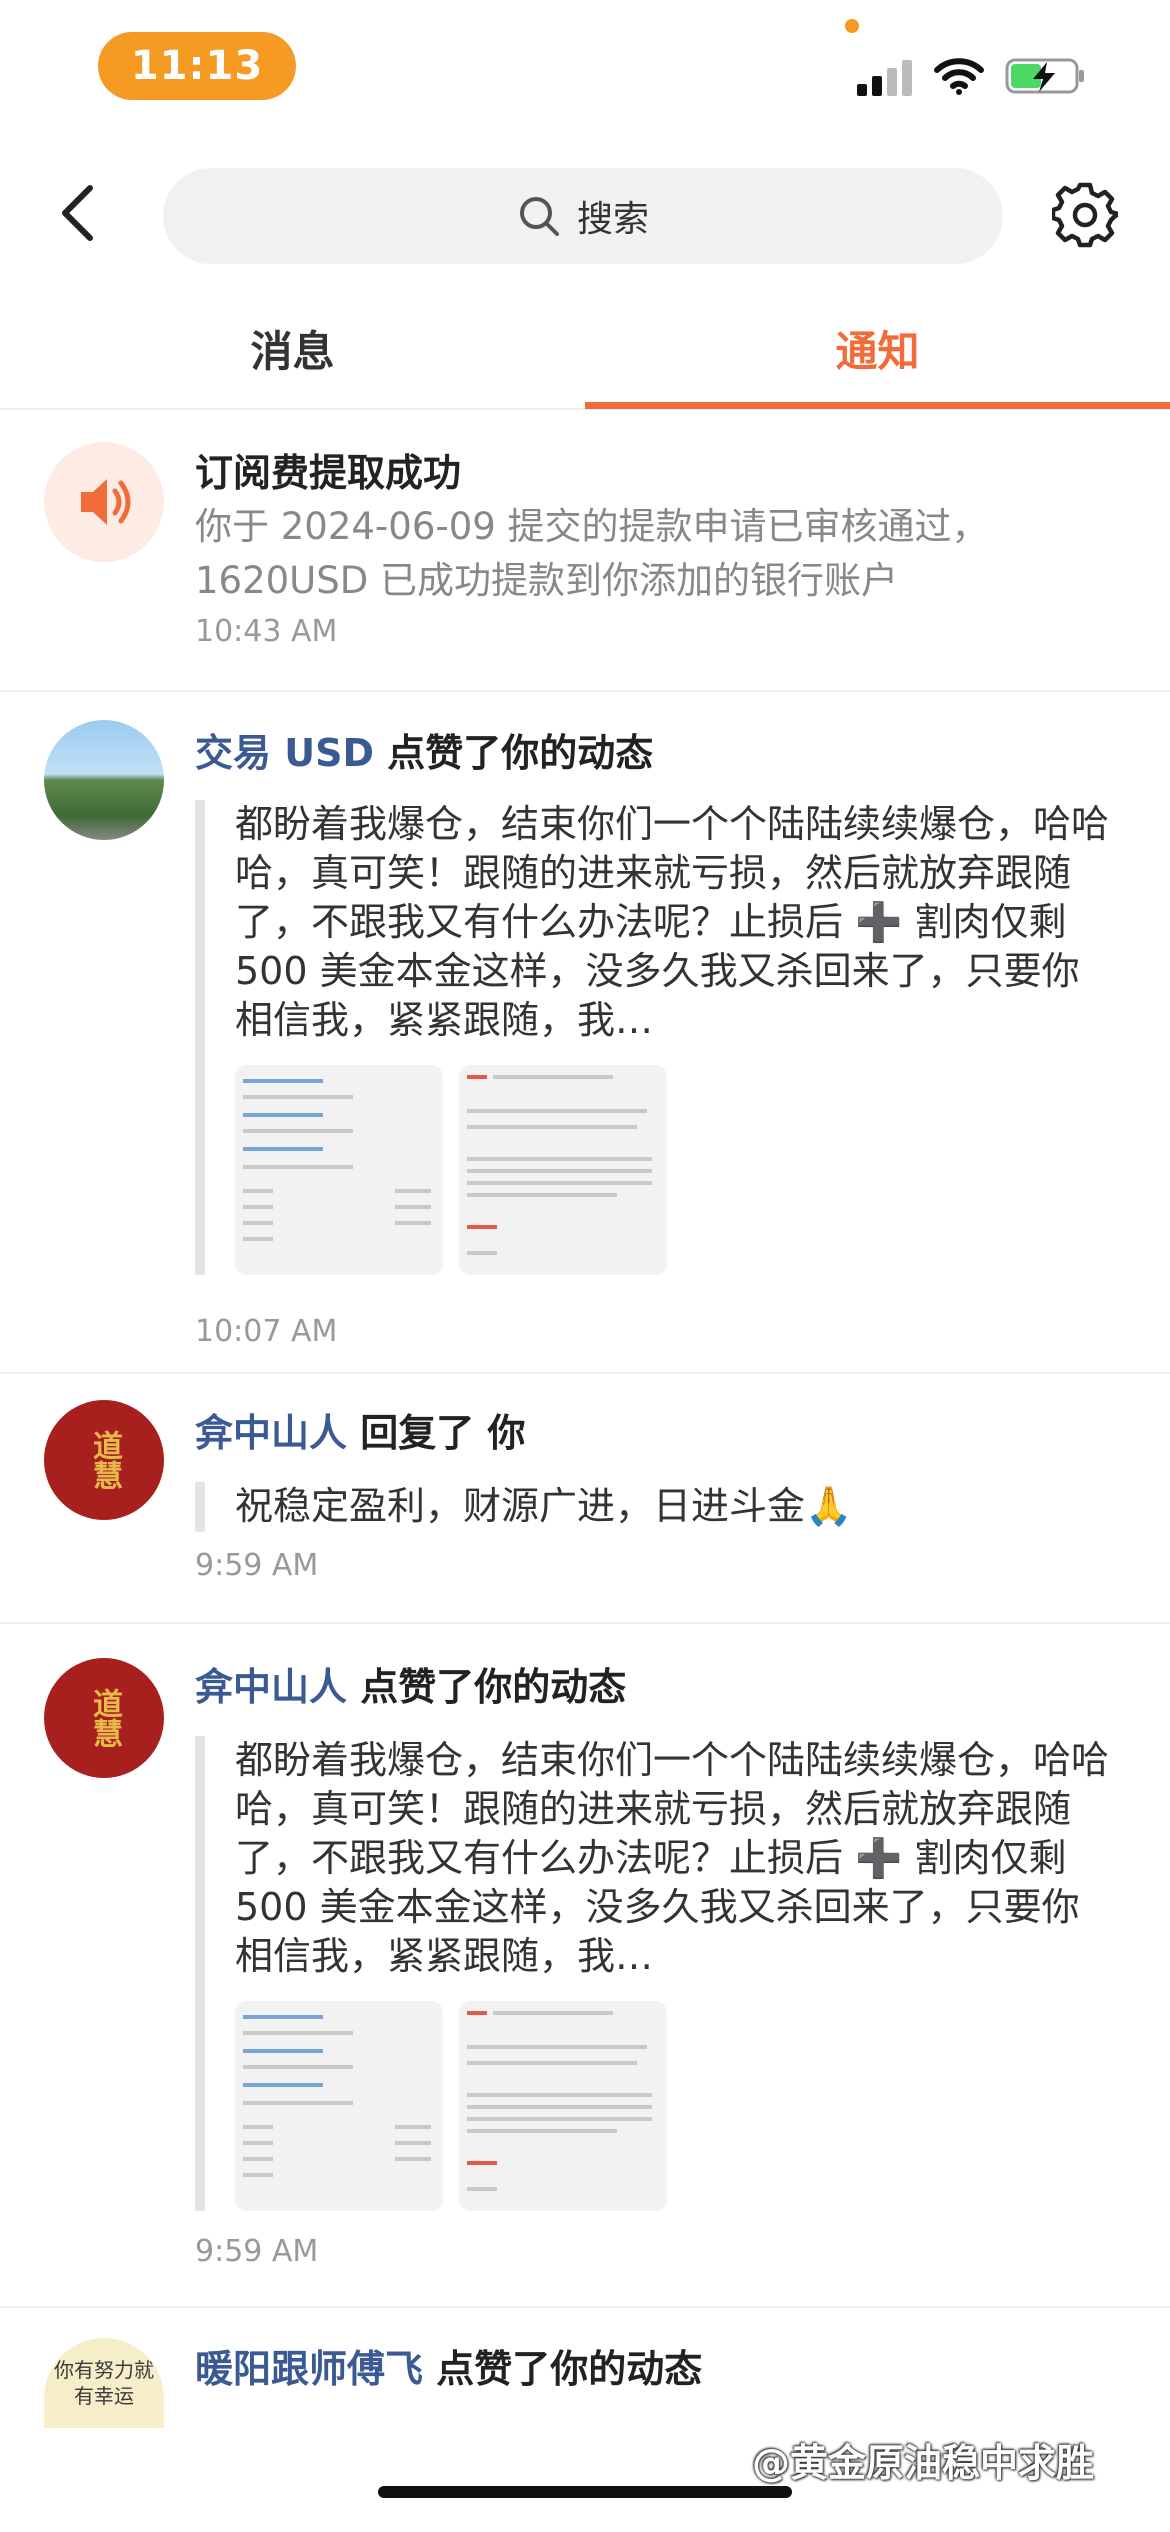  What do you see at coordinates (585, 2420) in the screenshot?
I see `notification-item: 你有努力就有幸运 暖阳跟师傅飞 点赞了你的动态` at bounding box center [585, 2420].